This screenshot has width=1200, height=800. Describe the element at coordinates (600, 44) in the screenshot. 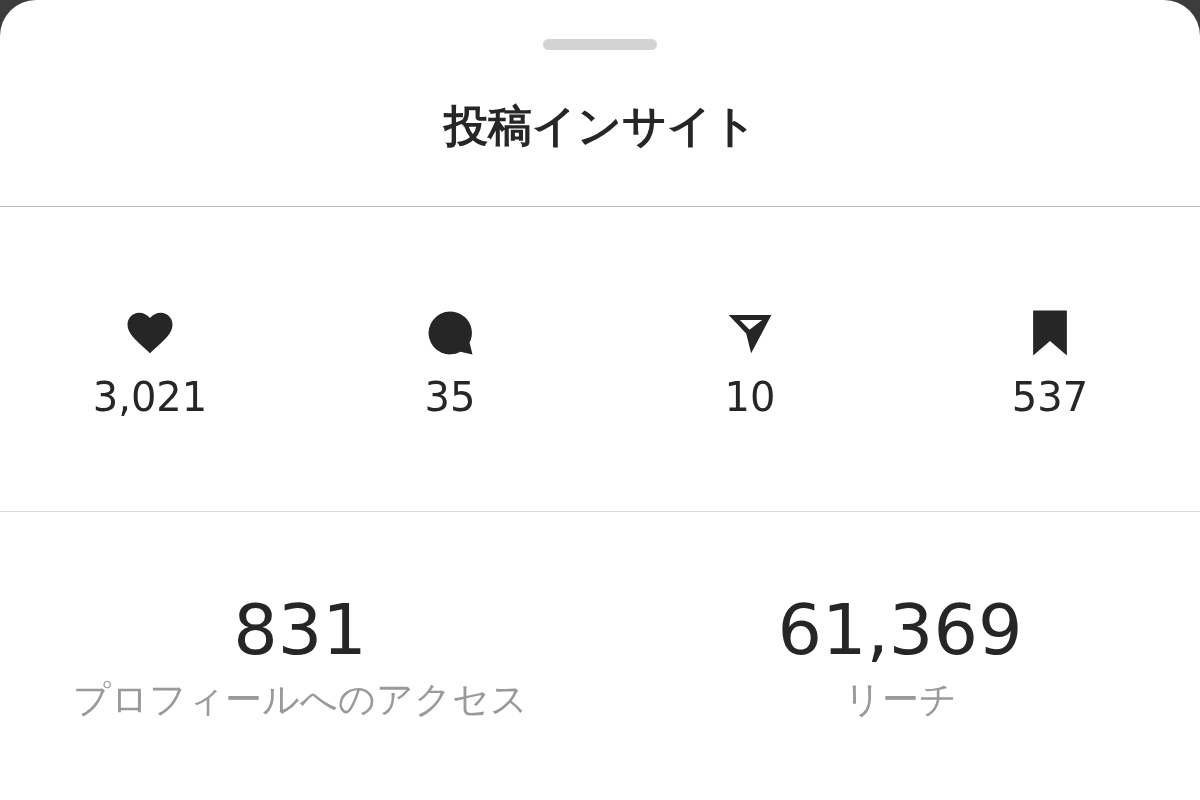

I see `drag-handle` at that location.